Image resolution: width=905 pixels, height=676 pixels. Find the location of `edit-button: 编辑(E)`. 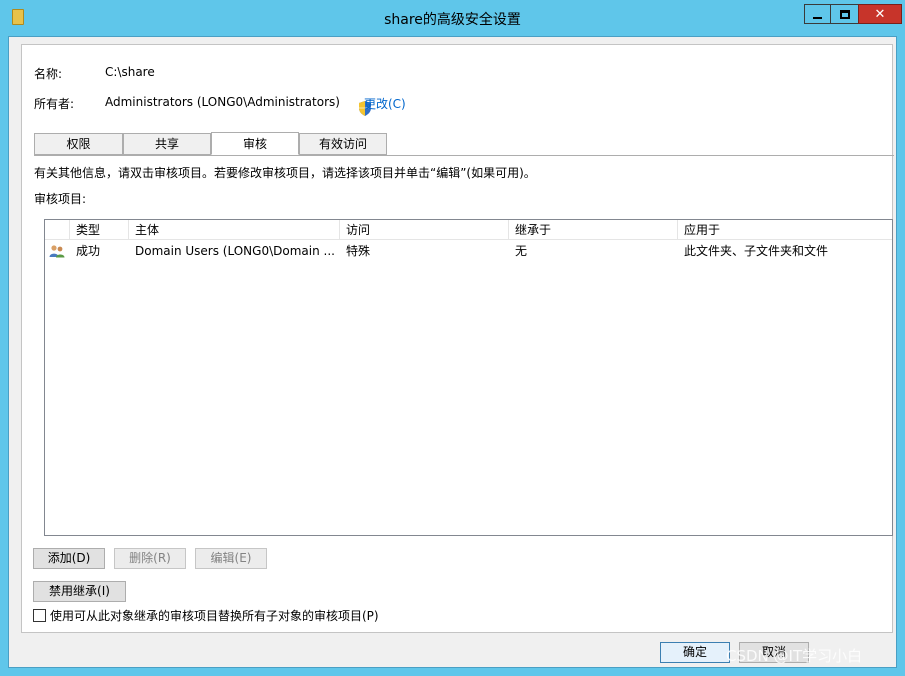

edit-button: 编辑(E) is located at coordinates (231, 558).